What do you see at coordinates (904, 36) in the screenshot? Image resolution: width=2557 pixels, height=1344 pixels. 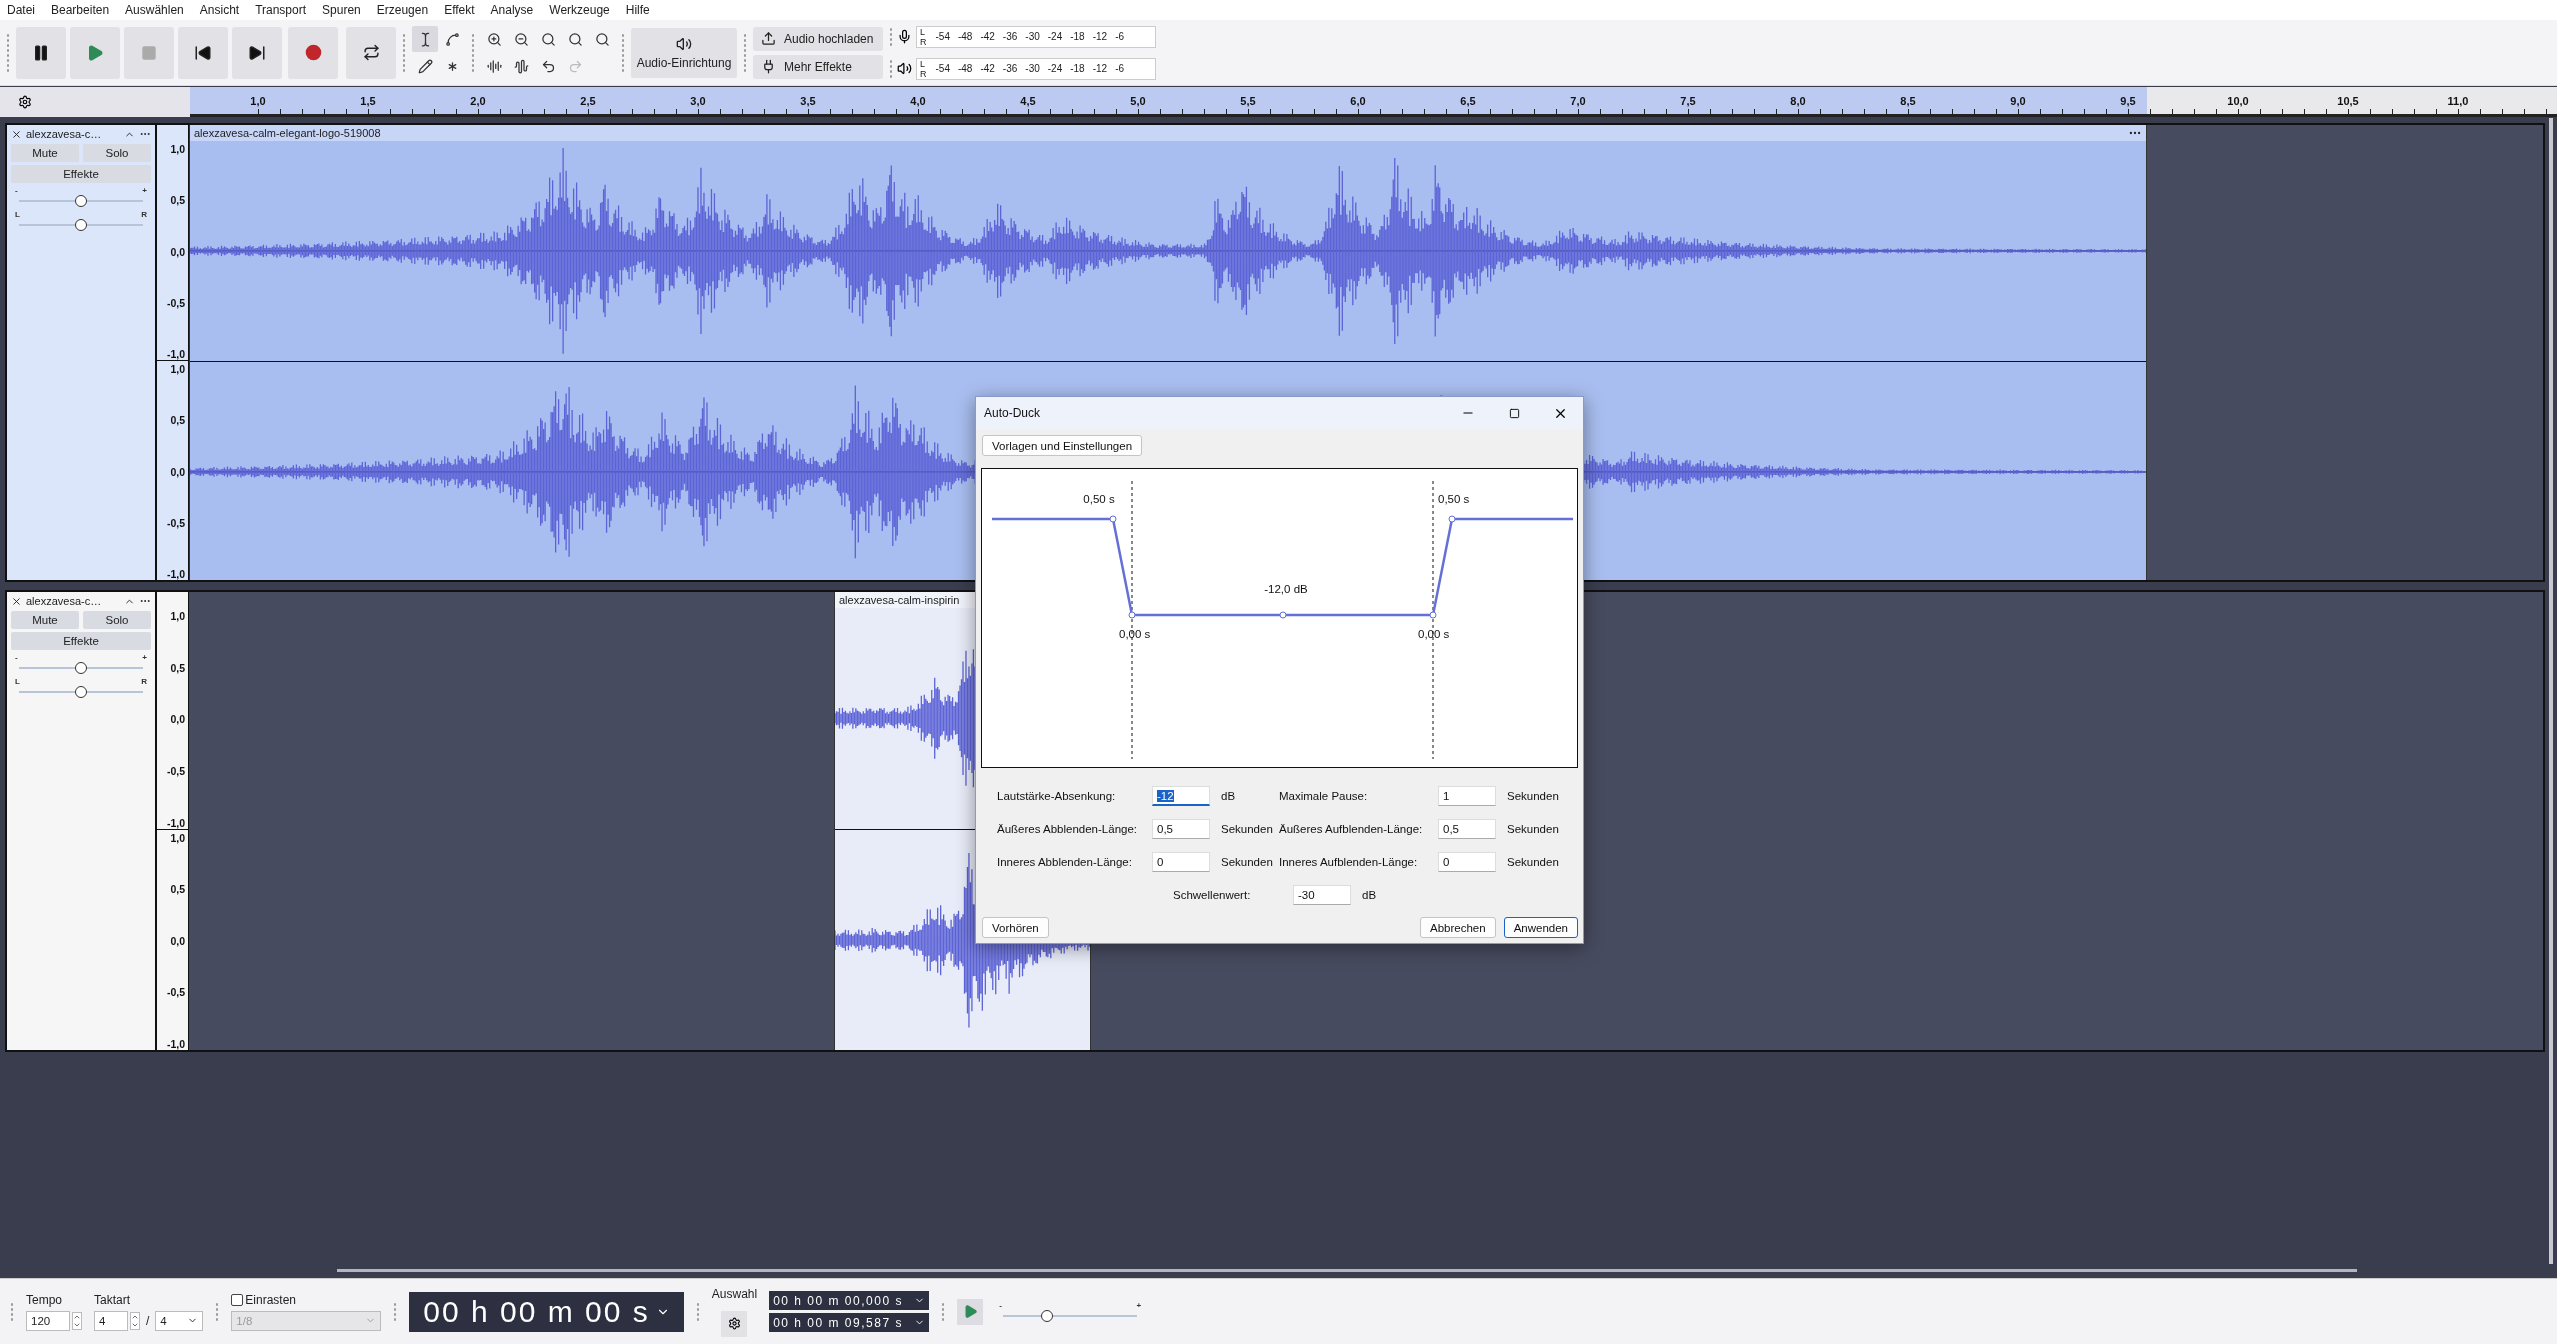 I see `microphone-icon` at bounding box center [904, 36].